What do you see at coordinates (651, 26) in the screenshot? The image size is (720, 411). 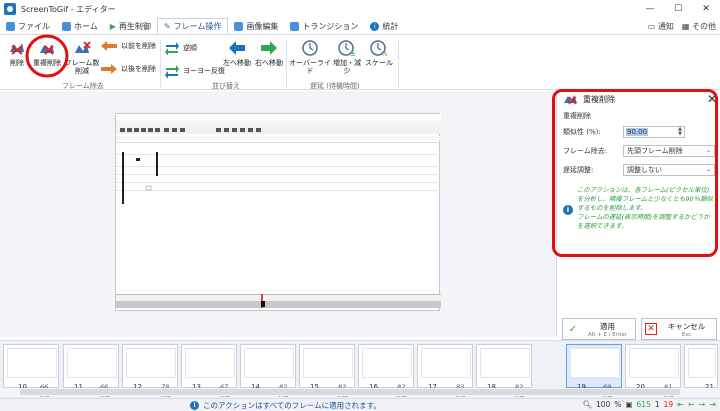 I see `bell-icon: ▭` at bounding box center [651, 26].